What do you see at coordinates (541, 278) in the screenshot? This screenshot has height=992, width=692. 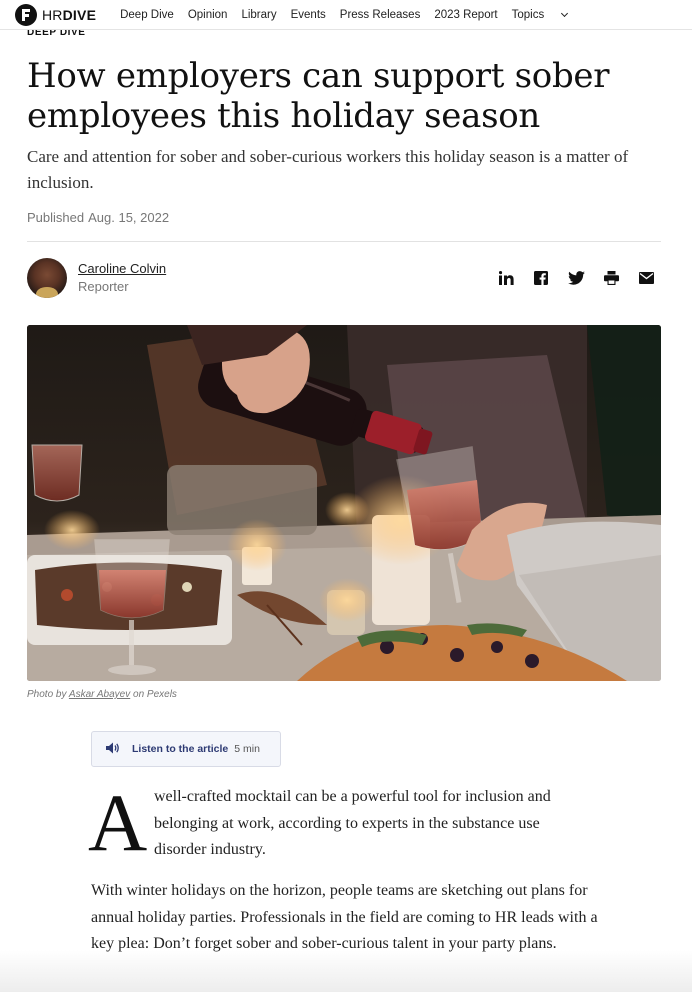 I see `facebook-icon` at bounding box center [541, 278].